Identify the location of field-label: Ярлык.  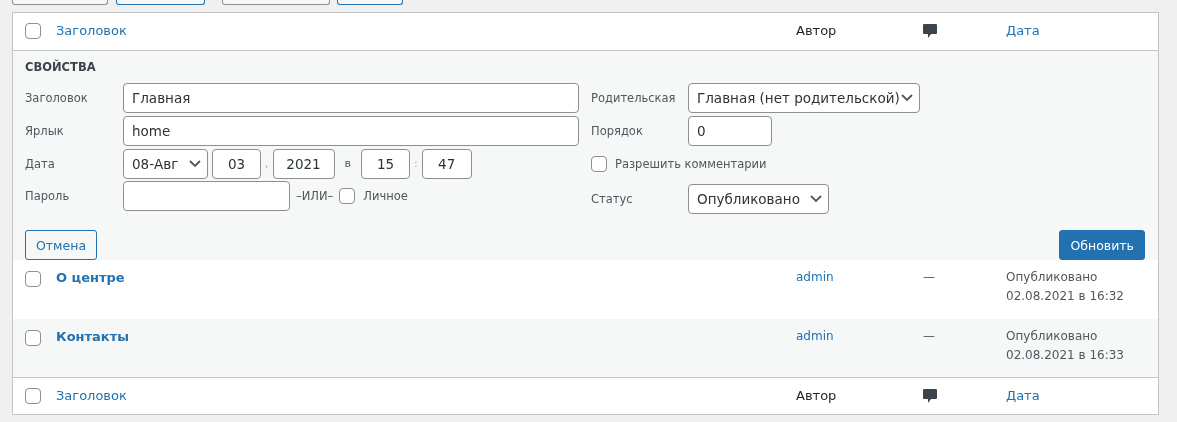
(45, 130).